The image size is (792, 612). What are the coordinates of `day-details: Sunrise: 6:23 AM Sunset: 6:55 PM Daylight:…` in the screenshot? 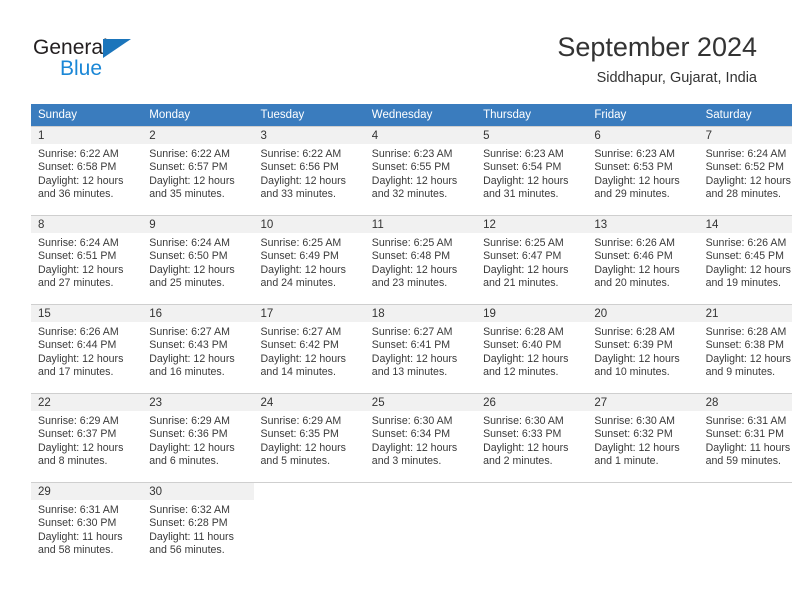 It's located at (420, 173).